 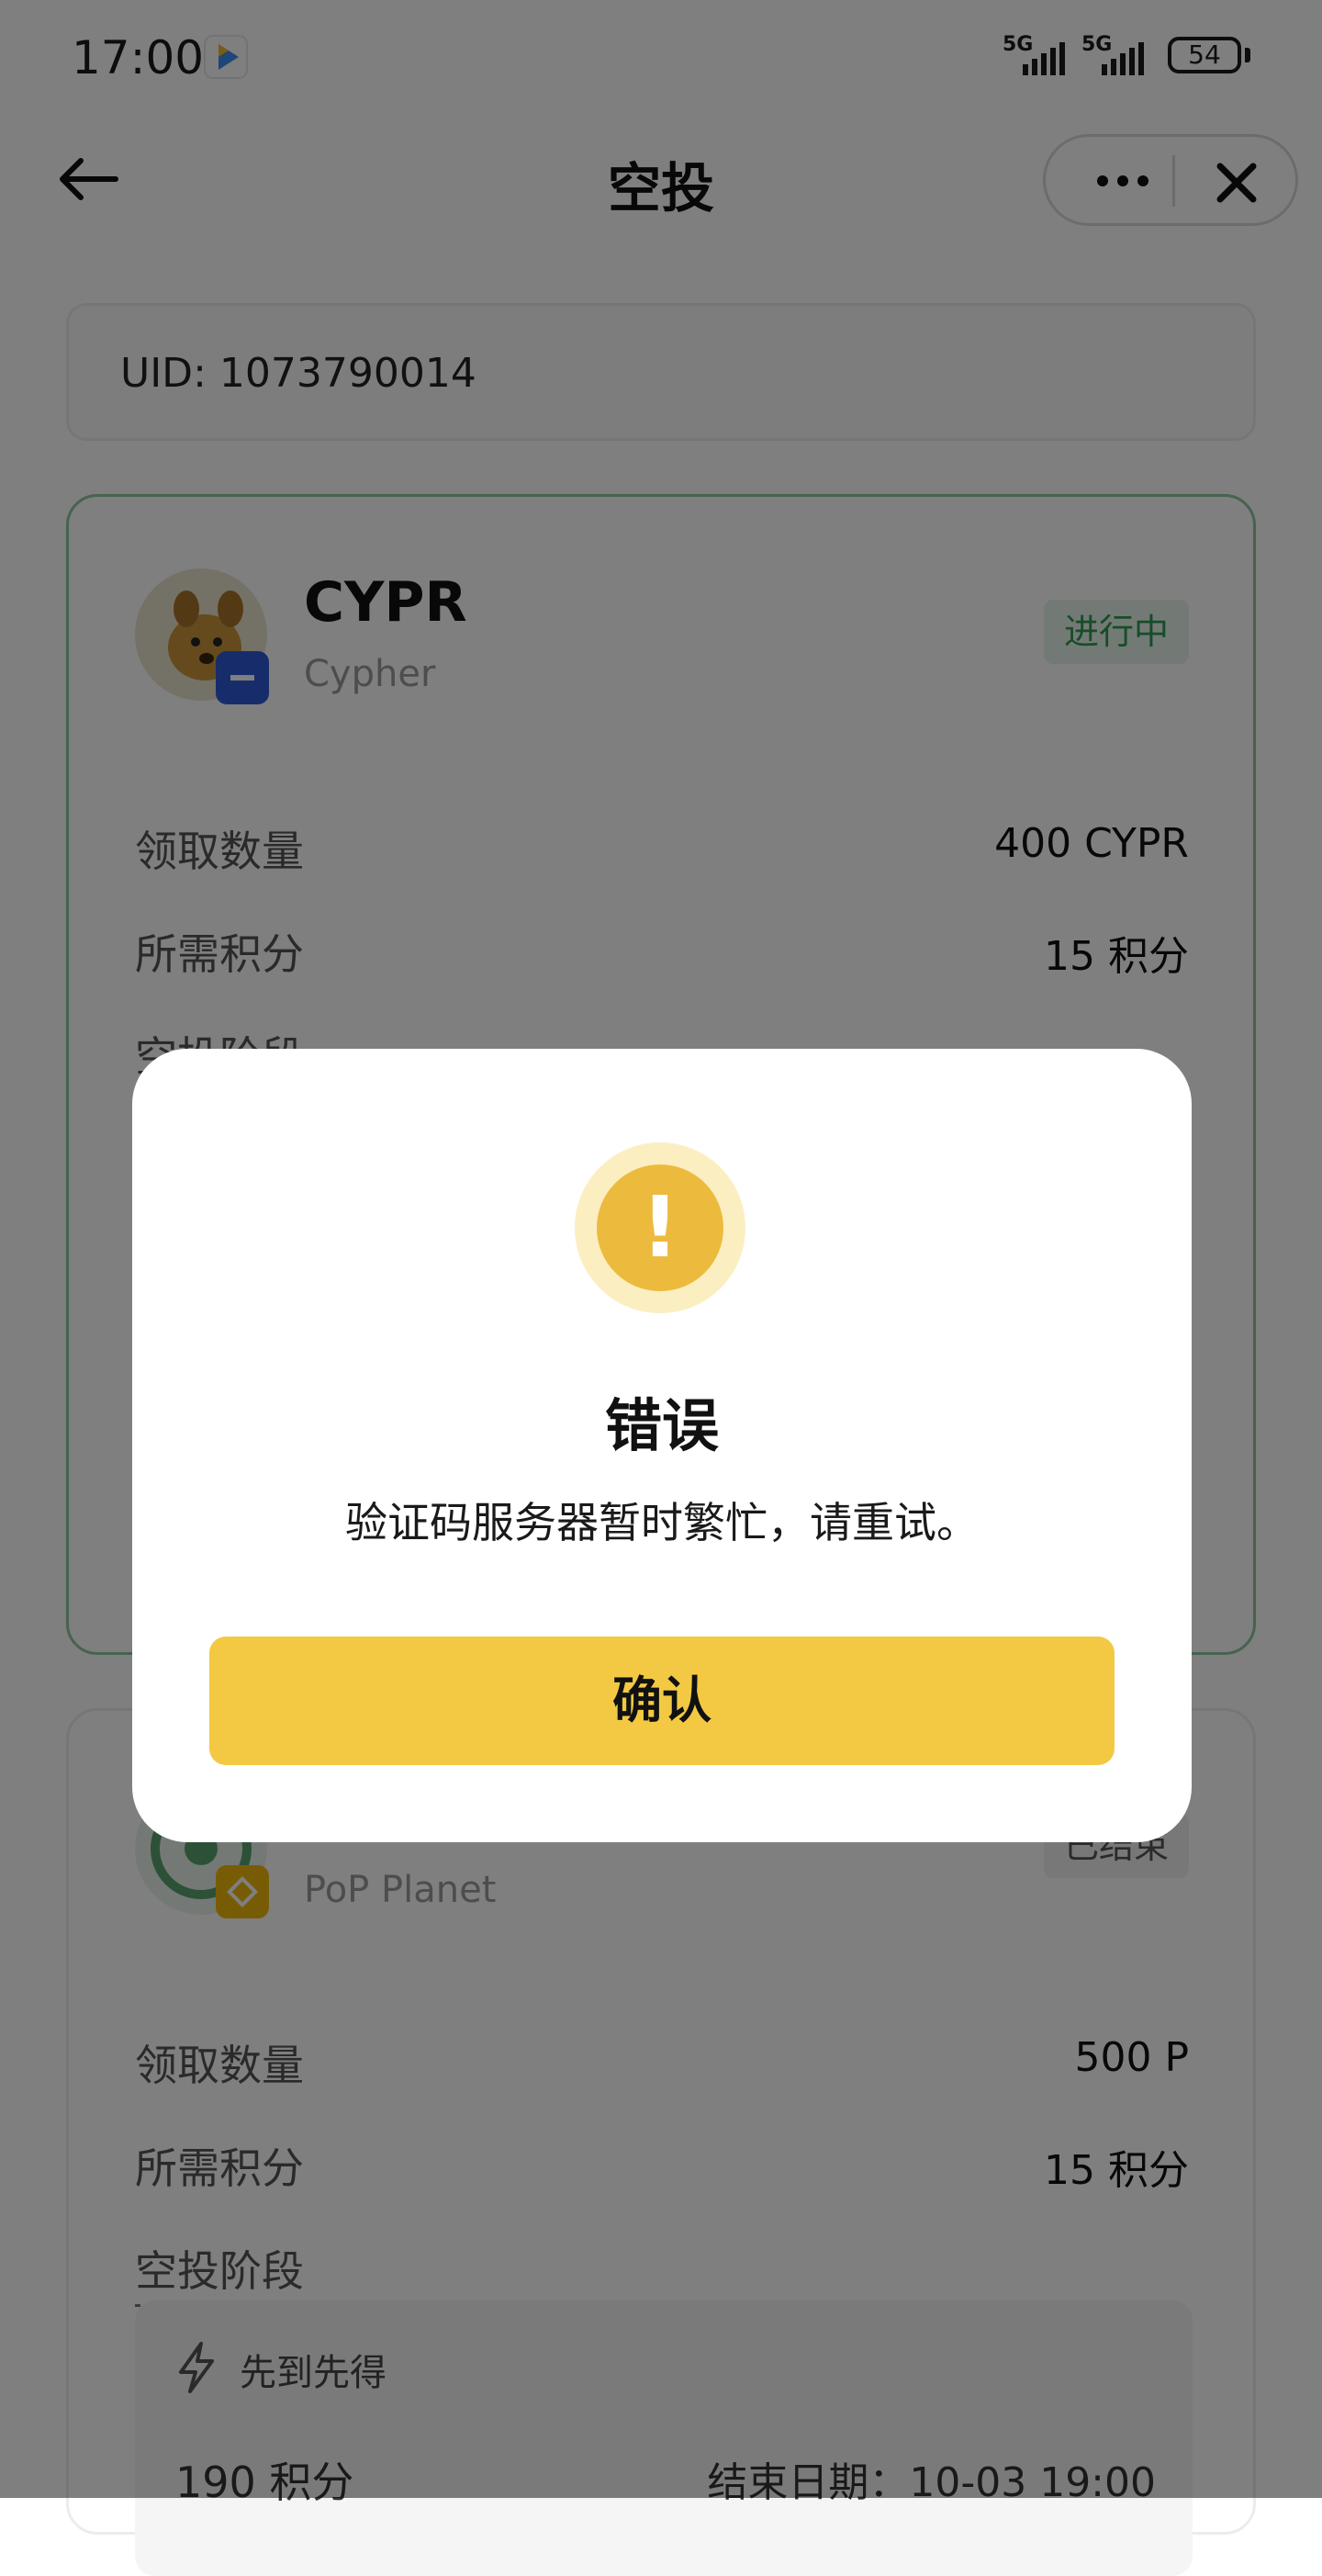 I want to click on warning-icon-glyph: !, so click(x=660, y=1227).